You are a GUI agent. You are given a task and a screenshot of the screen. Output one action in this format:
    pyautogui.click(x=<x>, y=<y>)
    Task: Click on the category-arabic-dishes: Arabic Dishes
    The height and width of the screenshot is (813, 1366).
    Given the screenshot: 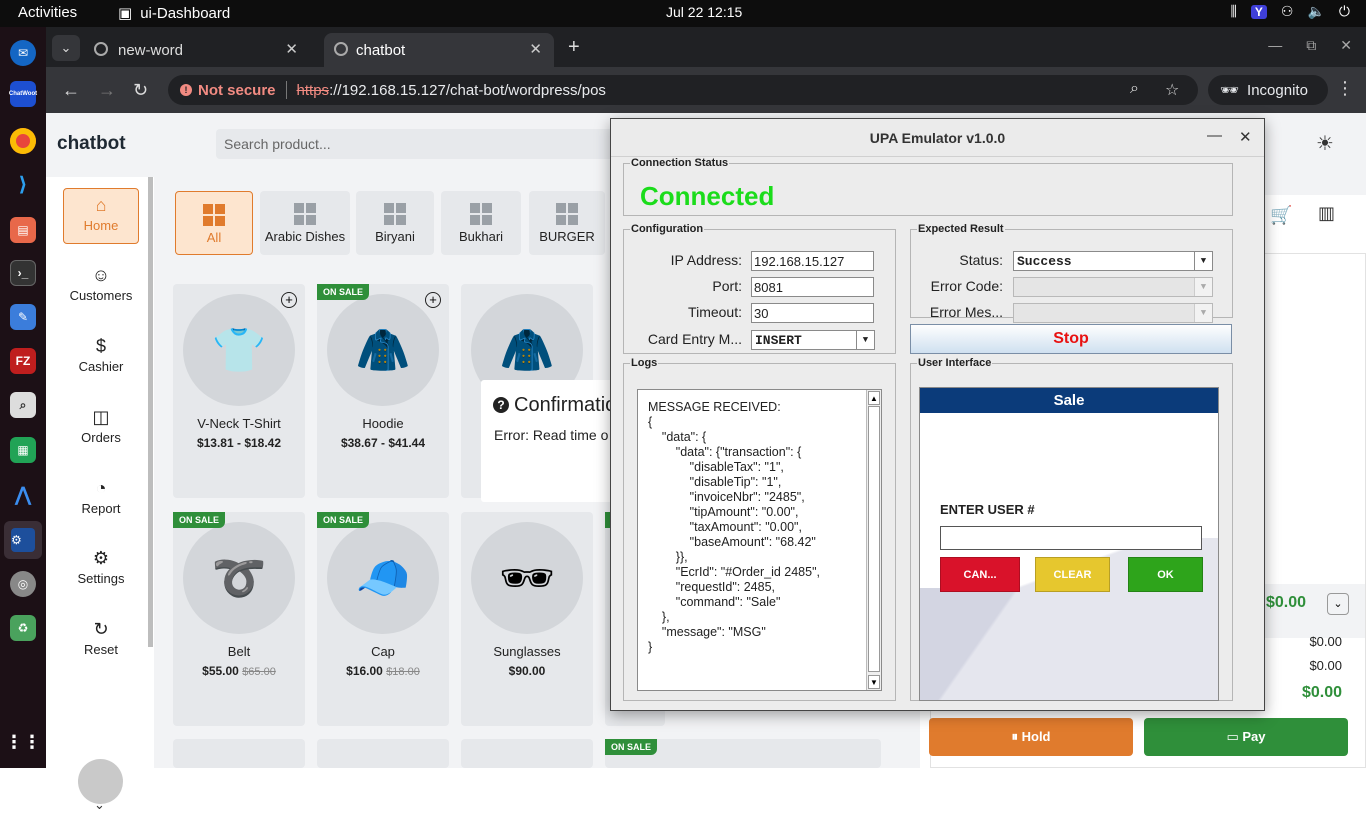 What is the action you would take?
    pyautogui.click(x=305, y=223)
    